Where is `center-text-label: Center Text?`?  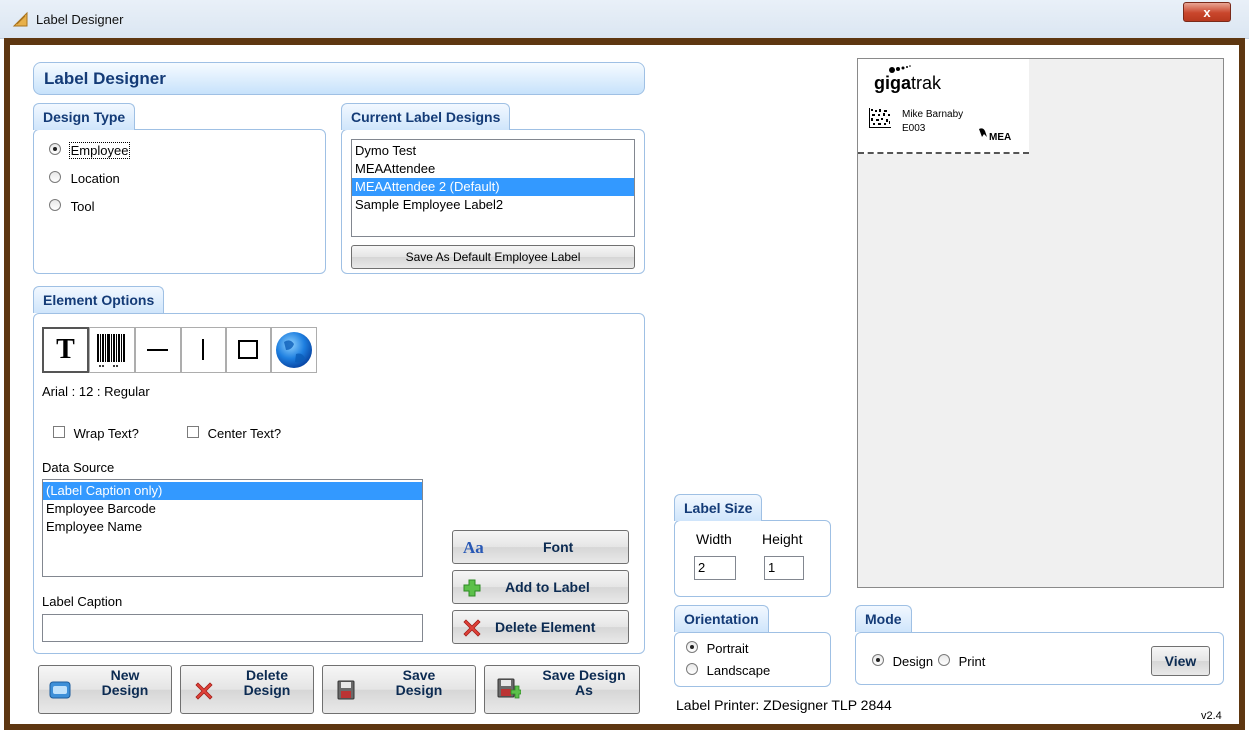
center-text-label: Center Text? is located at coordinates (244, 433).